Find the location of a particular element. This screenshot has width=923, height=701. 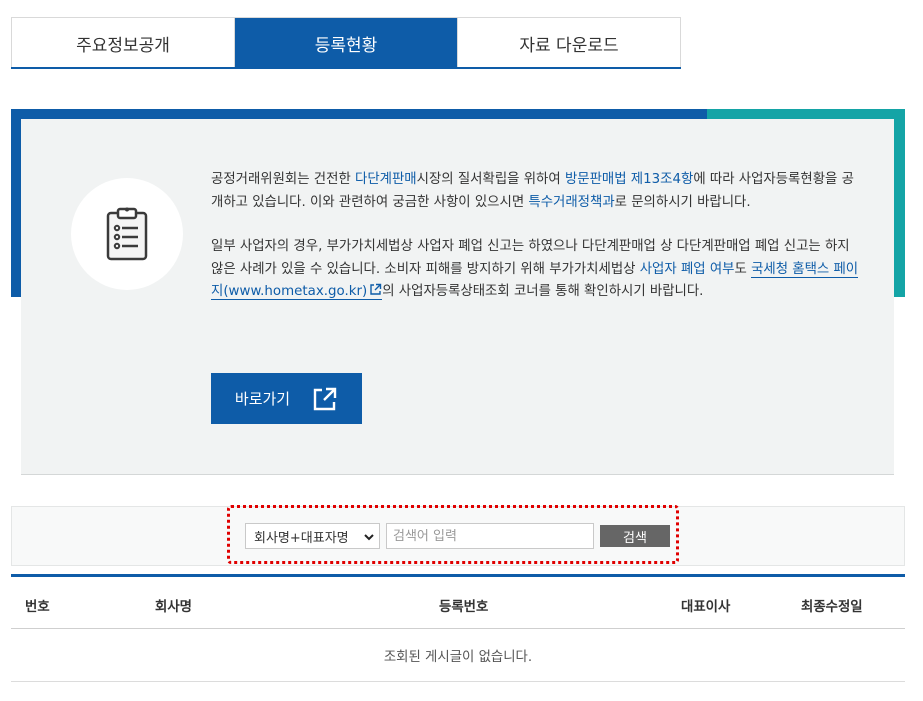

tab-main-info: 주요정보공개 is located at coordinates (123, 43).